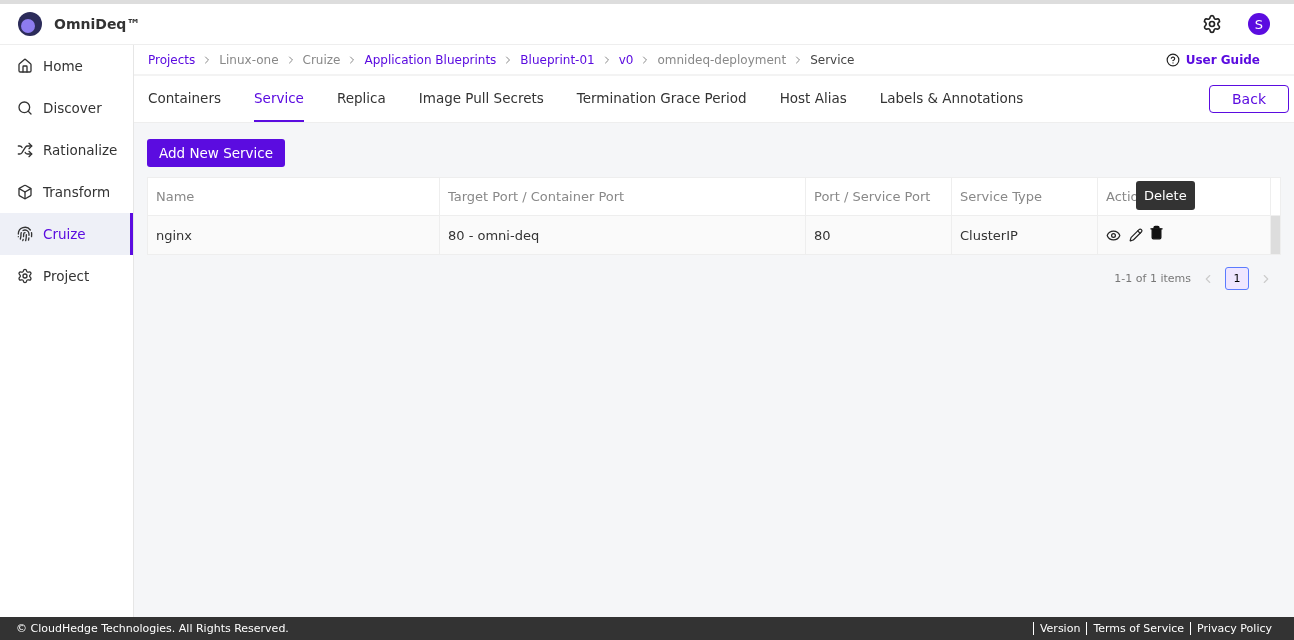 The image size is (1294, 640). What do you see at coordinates (361, 99) in the screenshot?
I see `tab: Replica` at bounding box center [361, 99].